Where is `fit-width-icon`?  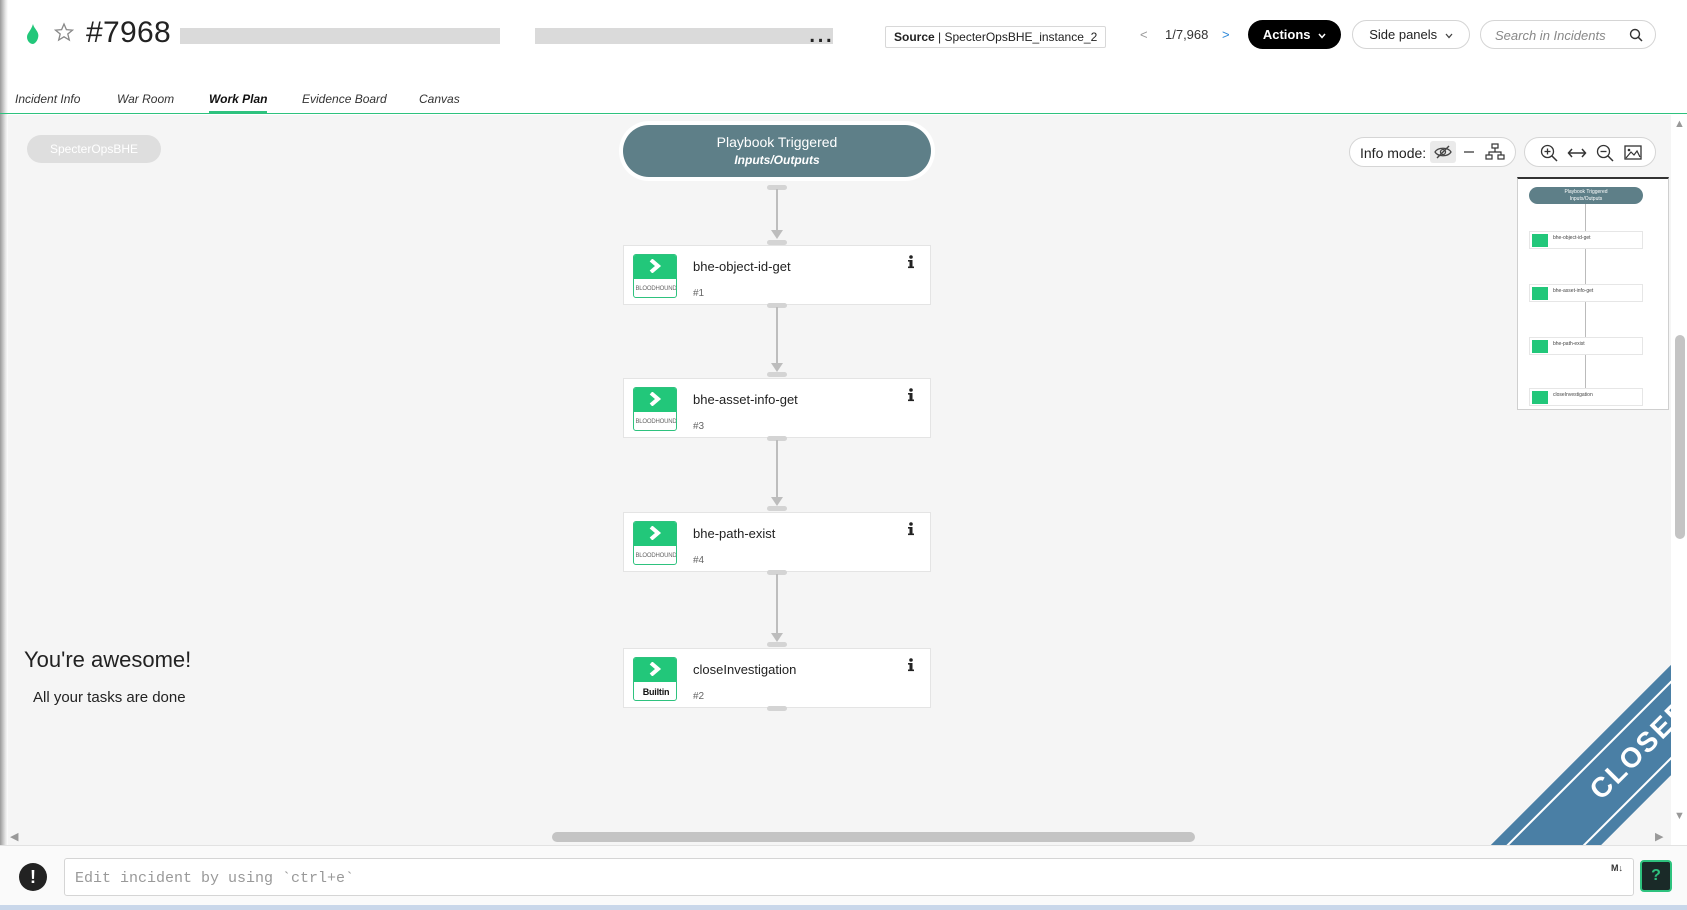
fit-width-icon is located at coordinates (1577, 153).